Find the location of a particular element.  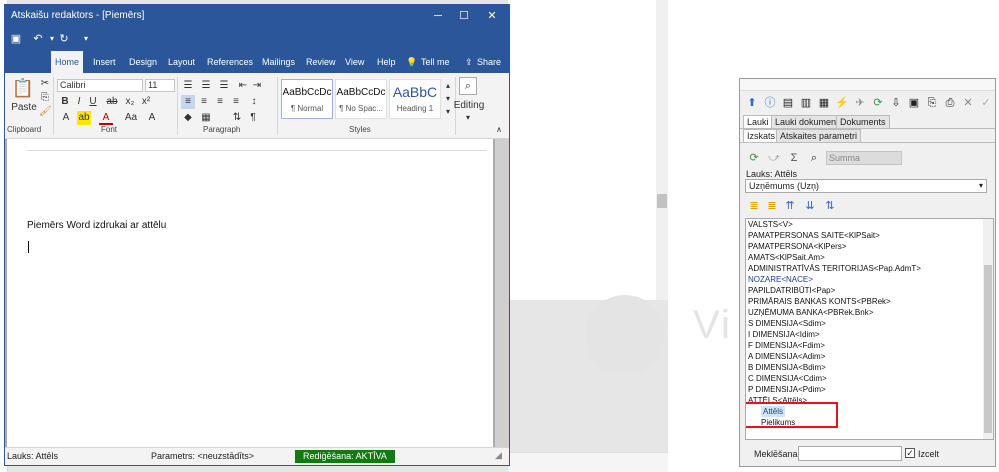

tab-izskats: Izskats is located at coordinates (761, 135).